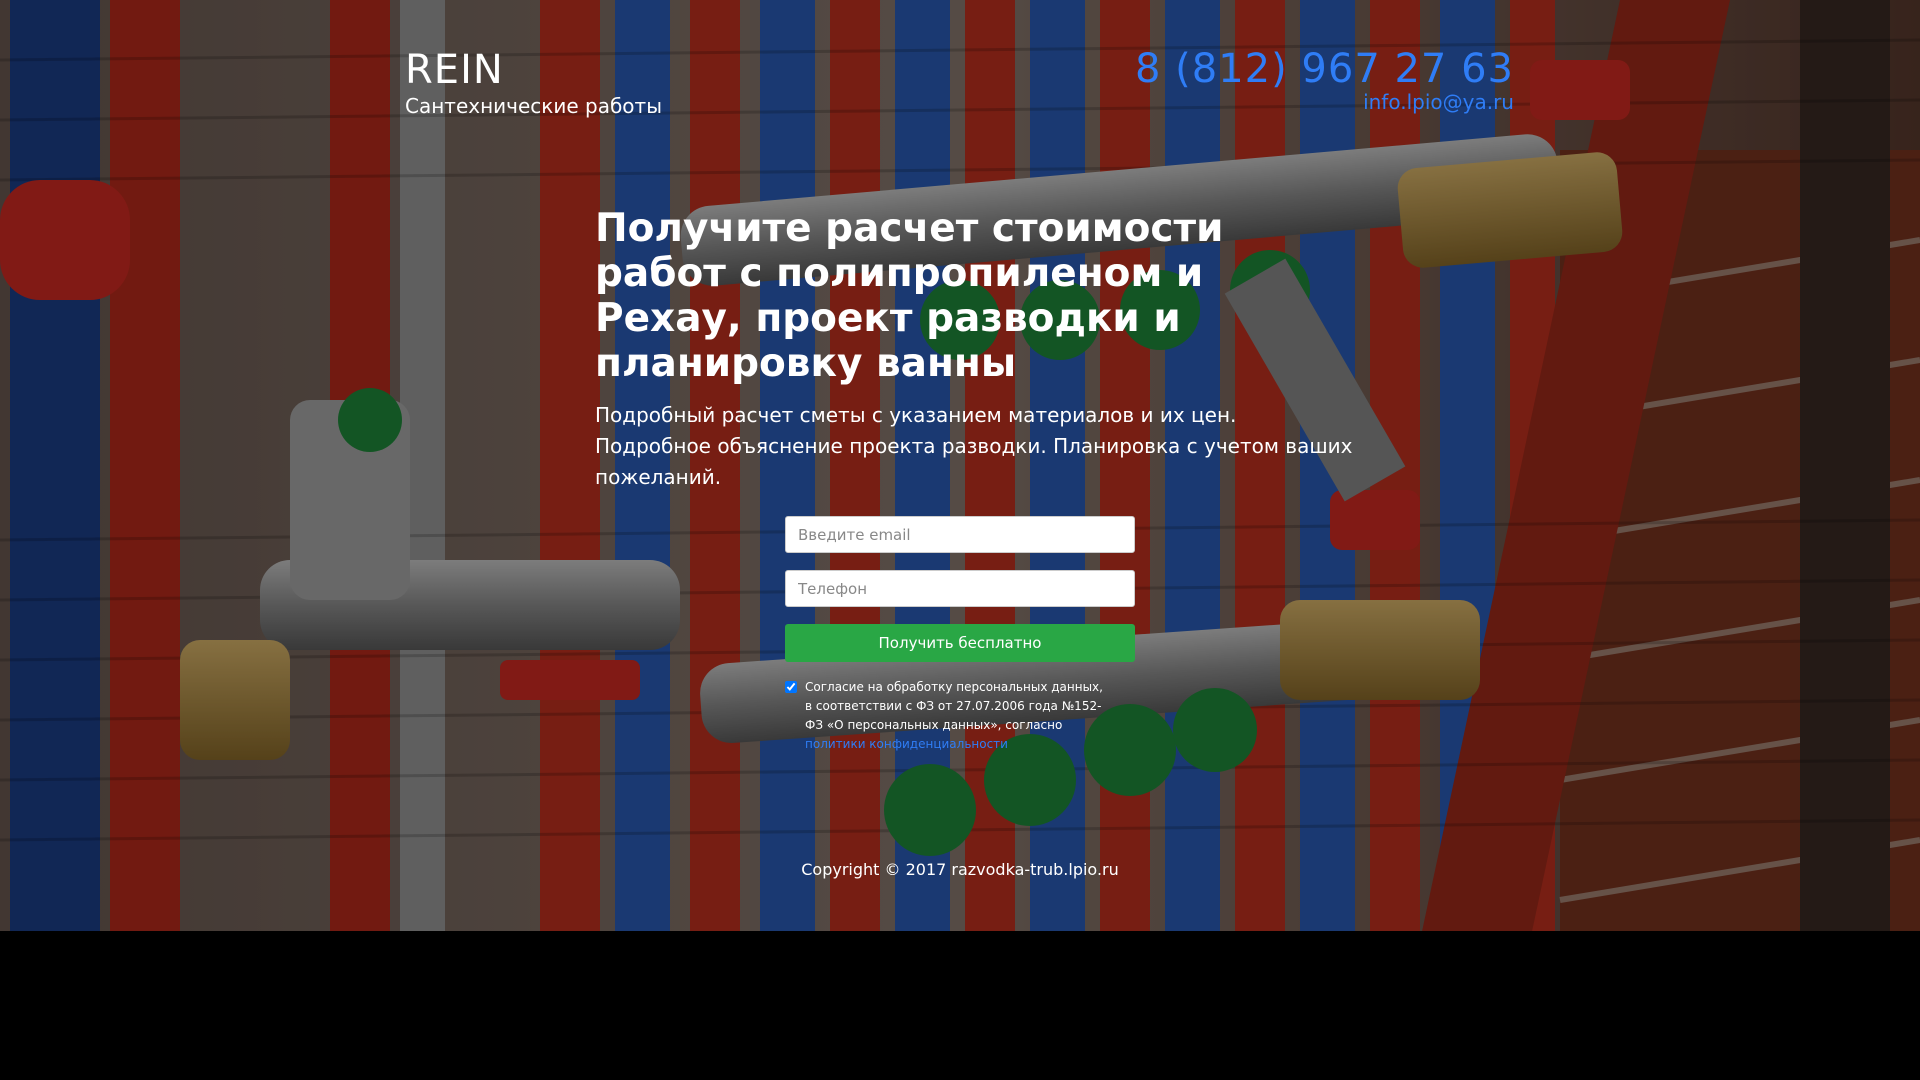 The height and width of the screenshot is (1080, 1920). What do you see at coordinates (906, 744) in the screenshot?
I see `privacy-policy-link: политики конфиденциальности` at bounding box center [906, 744].